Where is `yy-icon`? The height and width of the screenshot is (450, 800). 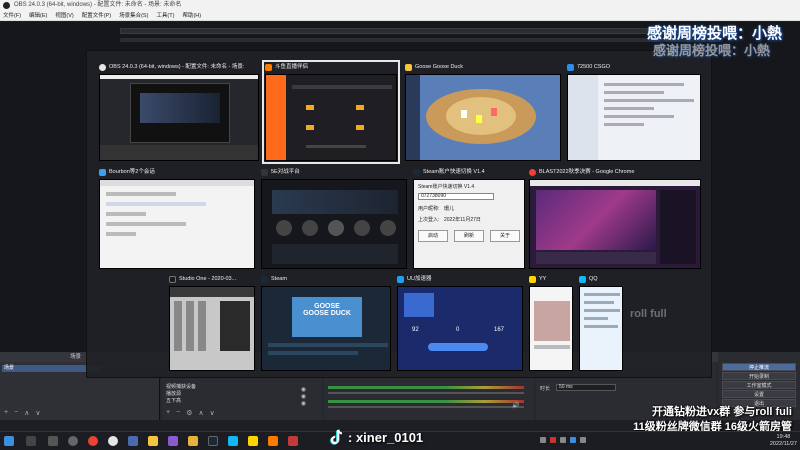 yy-icon is located at coordinates (253, 441).